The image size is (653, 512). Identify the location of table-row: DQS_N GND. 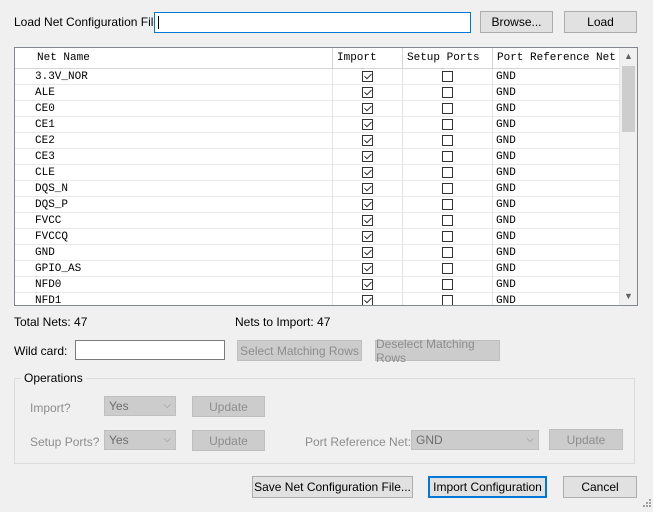
(318, 189).